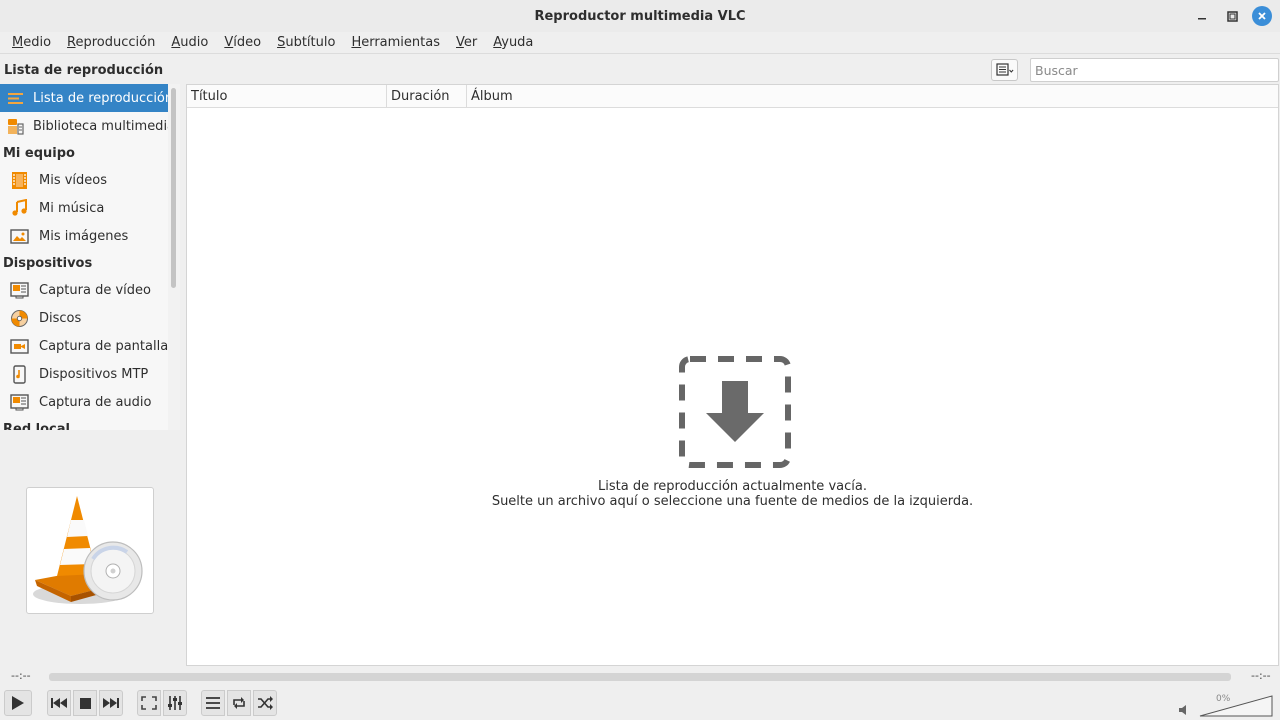 Image resolution: width=1280 pixels, height=720 pixels. I want to click on view-mode-button, so click(1004, 70).